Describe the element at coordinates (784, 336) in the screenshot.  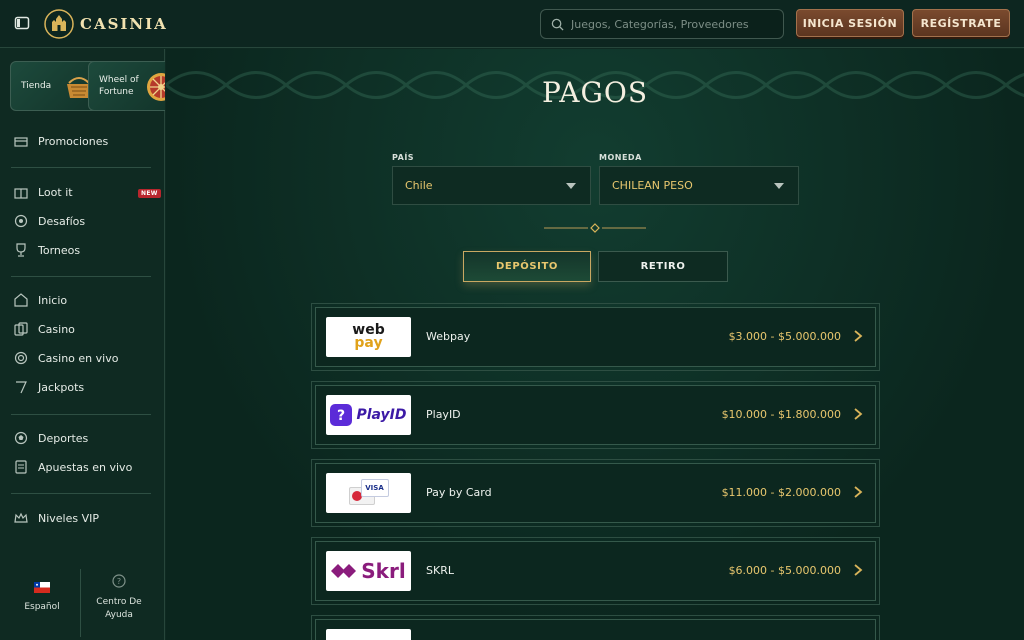
I see `method-range: $3.000 - $5.000.000` at that location.